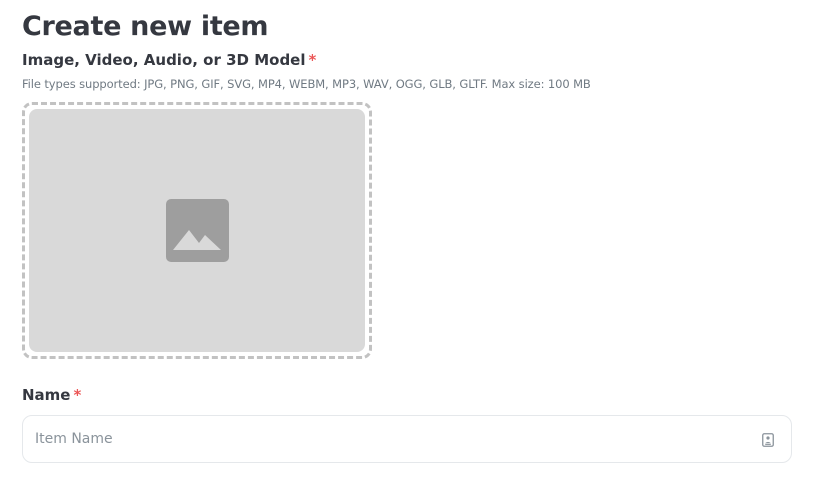 The height and width of the screenshot is (483, 839). I want to click on media-field-label: Image, Video, Audio, or 3D Model *, so click(169, 60).